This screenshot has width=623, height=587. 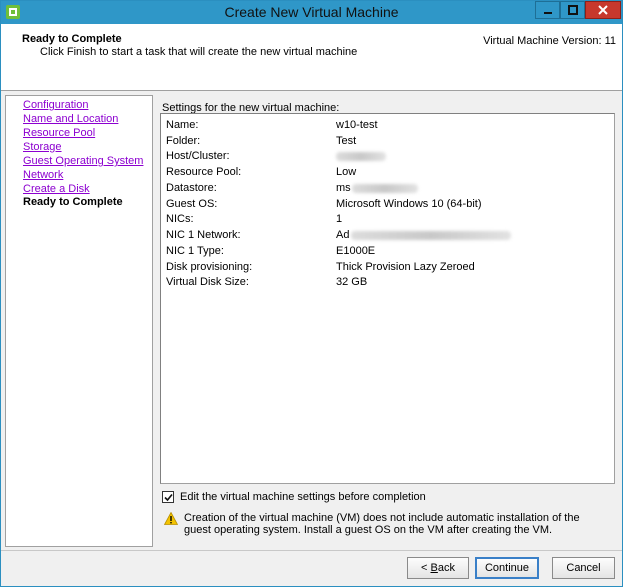 I want to click on summary-row: Virtual Disk Size: 32 GB, so click(x=386, y=283).